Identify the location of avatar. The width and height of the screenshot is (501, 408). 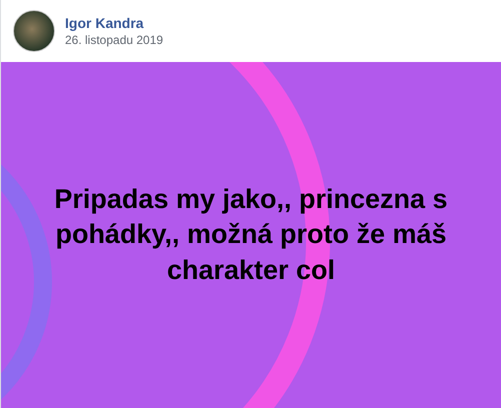
(34, 31).